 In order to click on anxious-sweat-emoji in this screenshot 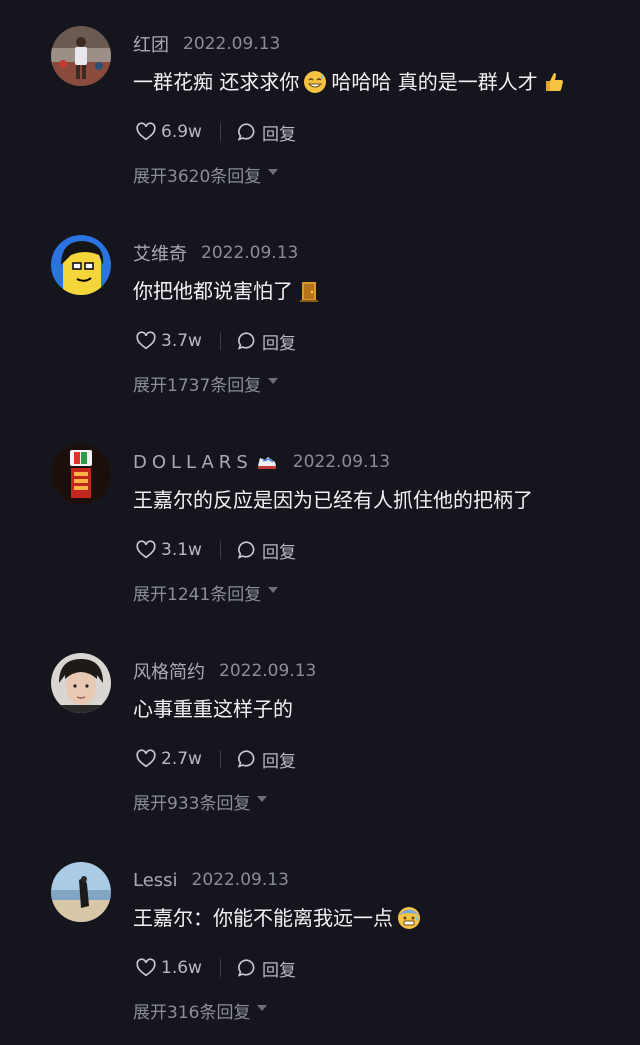, I will do `click(409, 918)`.